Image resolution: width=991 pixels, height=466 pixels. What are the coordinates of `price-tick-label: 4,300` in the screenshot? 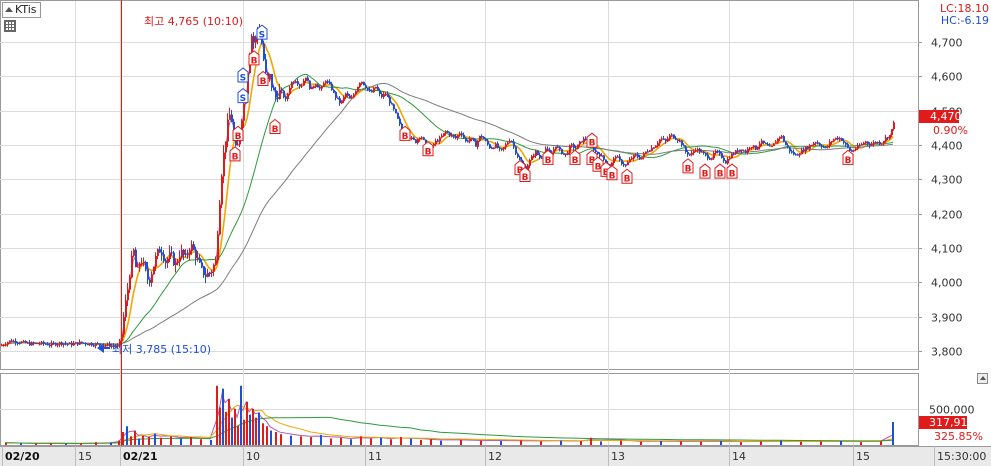 It's located at (947, 180).